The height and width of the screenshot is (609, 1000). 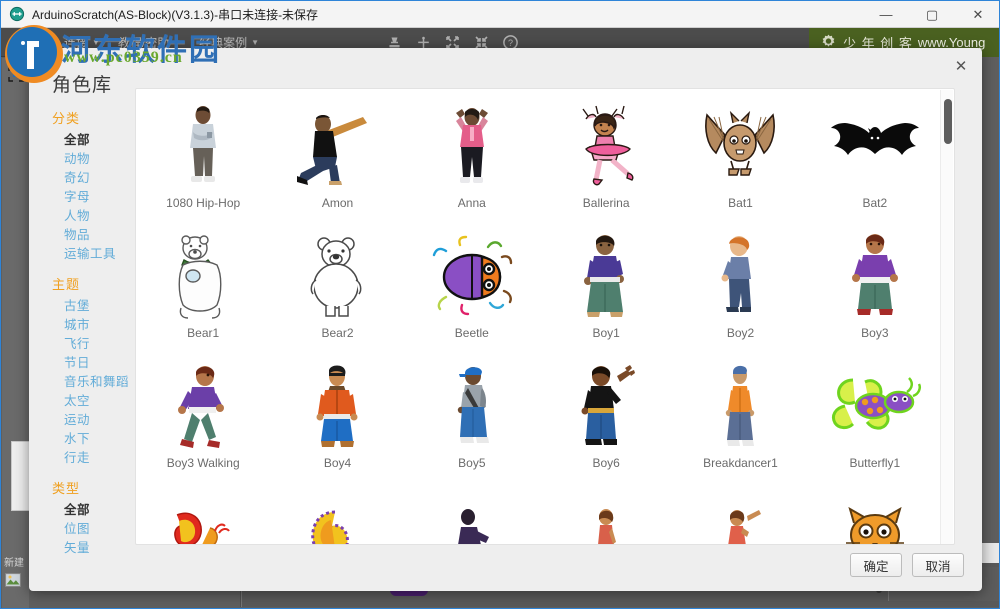 What do you see at coordinates (606, 147) in the screenshot?
I see `ballerina-pink-icon` at bounding box center [606, 147].